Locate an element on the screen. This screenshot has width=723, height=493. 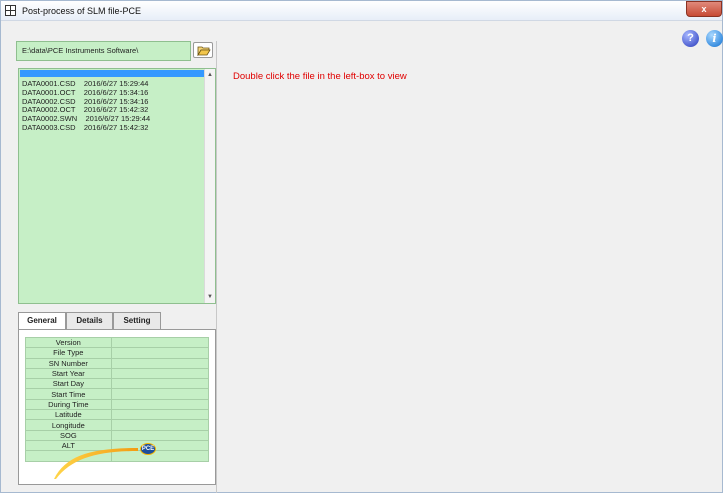
folder-path-field: E:\data\PCE Instruments Software\ is located at coordinates (103, 51).